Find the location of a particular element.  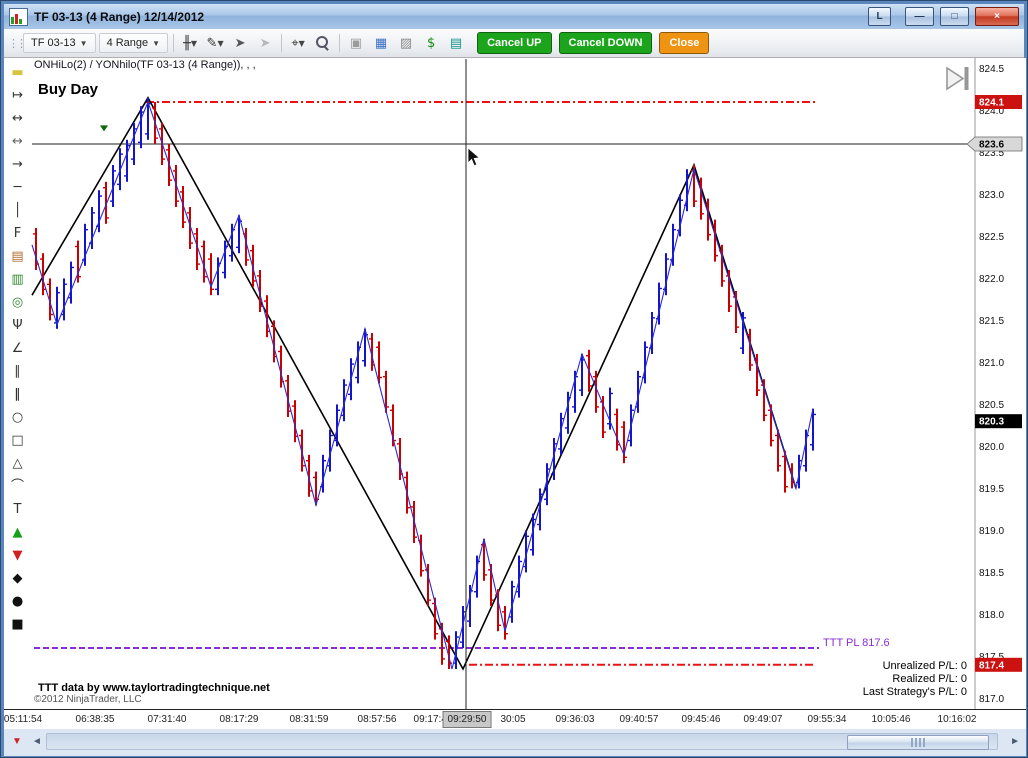

window-title: TF 03-13 (4 Range) 12/14/2012 is located at coordinates (119, 16).